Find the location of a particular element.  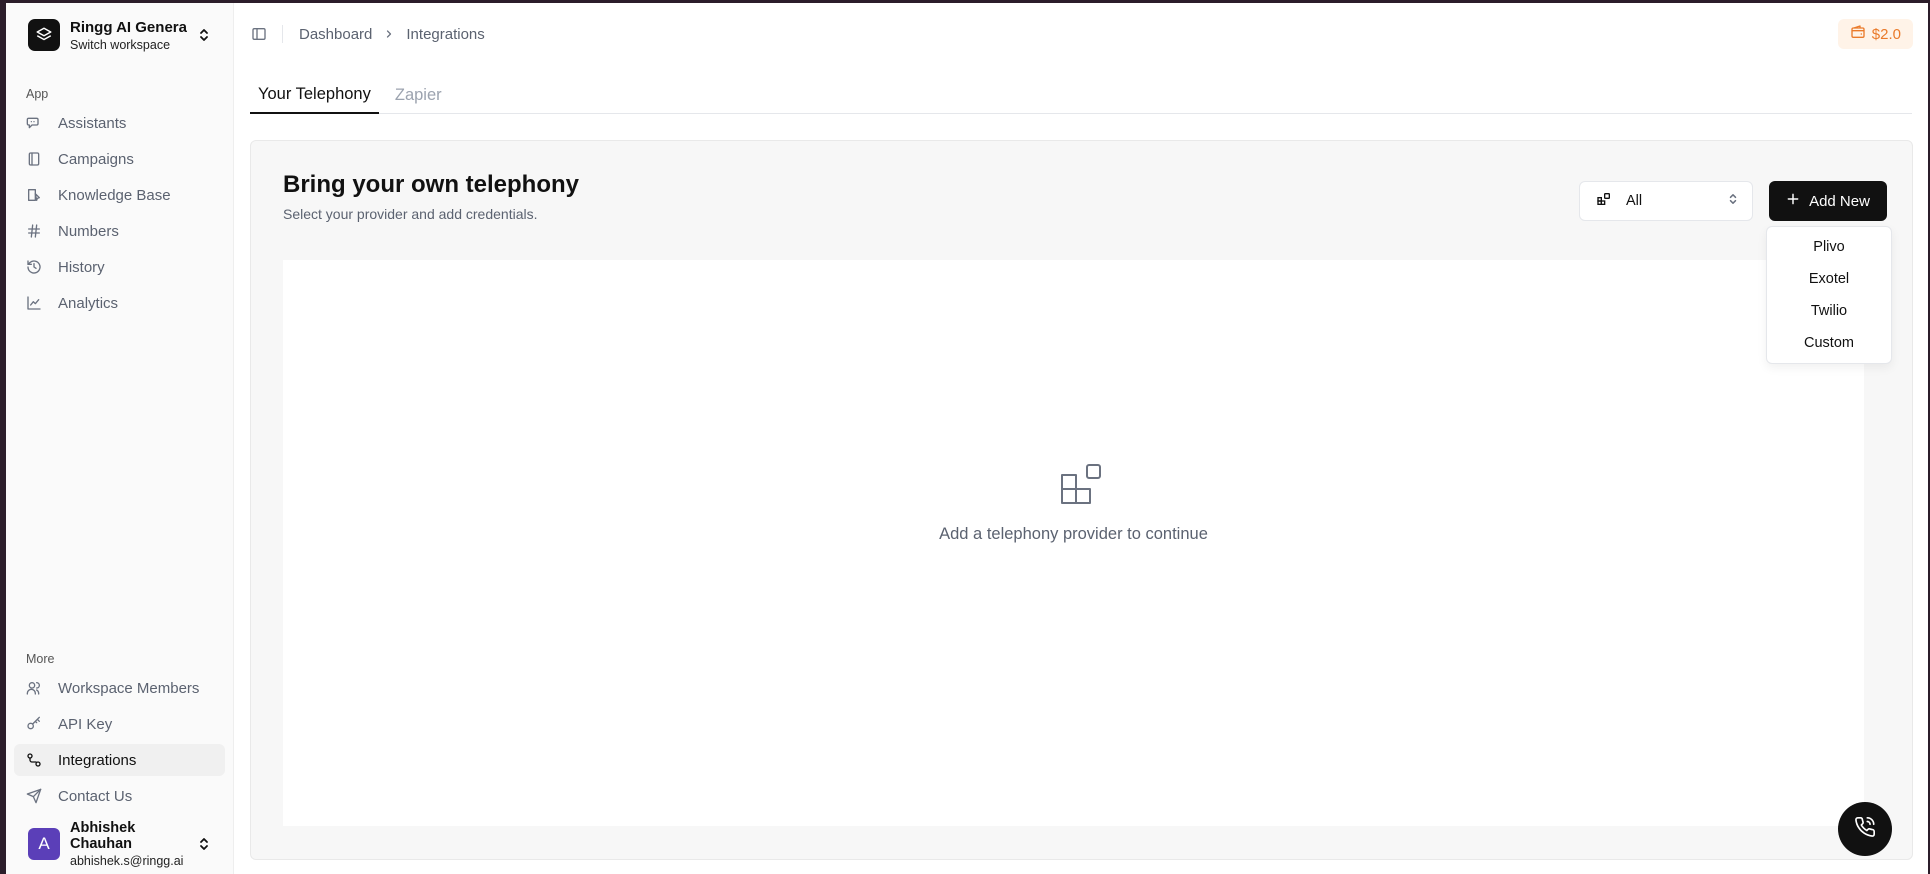

app-section-label: App is located at coordinates (37, 94).